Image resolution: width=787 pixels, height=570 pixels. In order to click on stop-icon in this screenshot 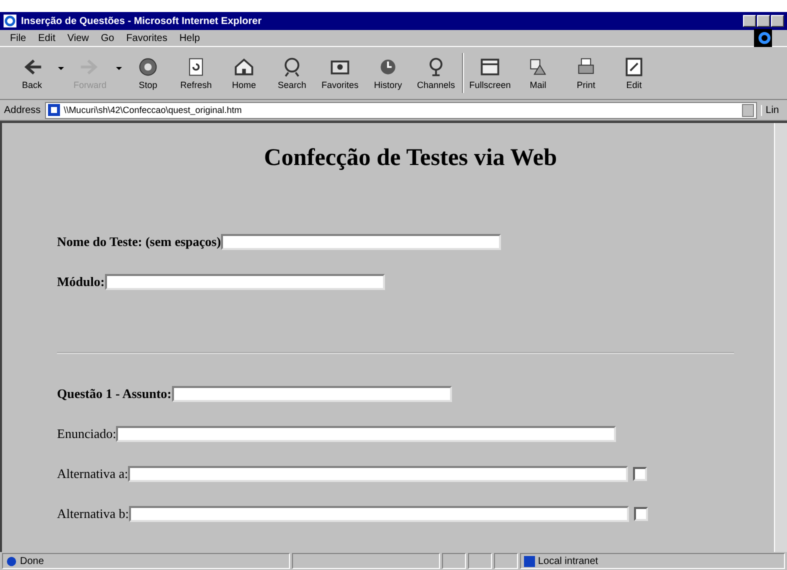, I will do `click(148, 67)`.